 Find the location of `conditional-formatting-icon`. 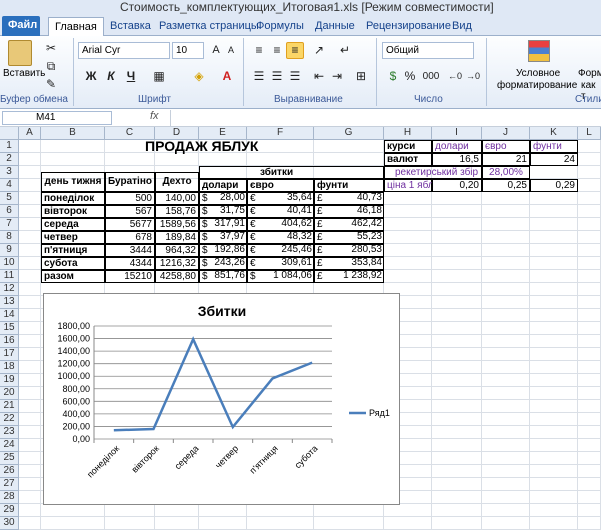

conditional-formatting-icon is located at coordinates (539, 51).